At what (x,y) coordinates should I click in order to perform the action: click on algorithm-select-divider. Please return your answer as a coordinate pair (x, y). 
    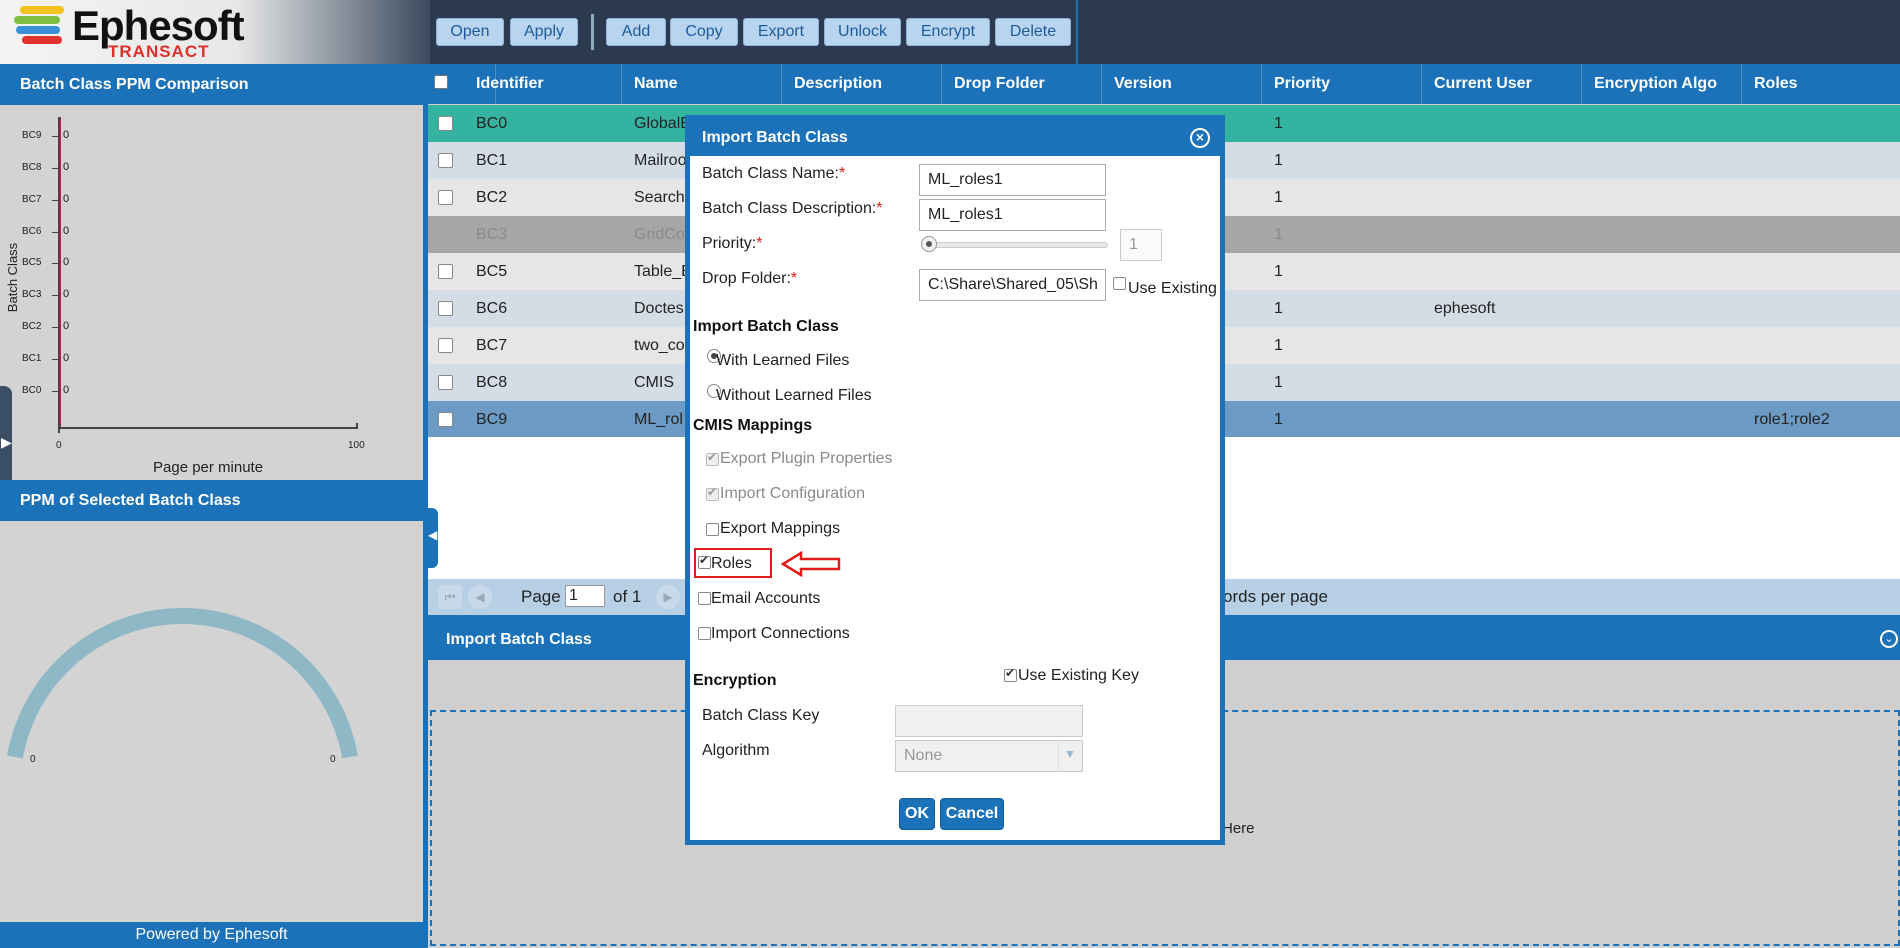
    Looking at the image, I should click on (1058, 756).